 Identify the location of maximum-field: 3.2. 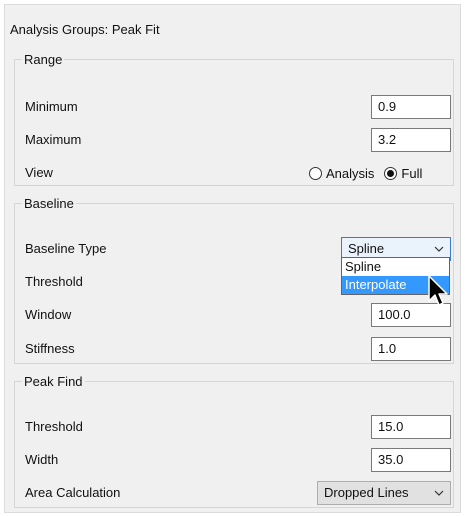
(411, 140).